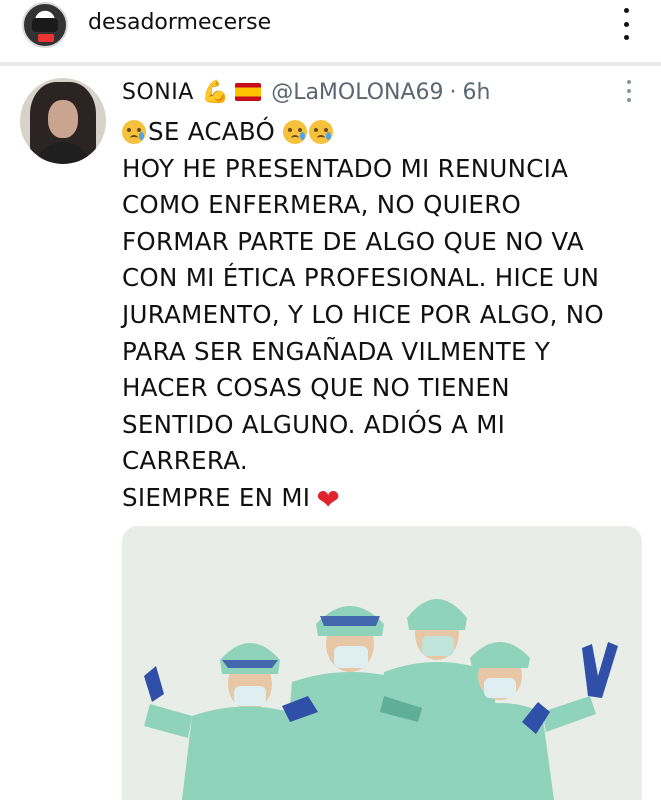 The width and height of the screenshot is (661, 800). I want to click on spain-flag-icon, so click(248, 92).